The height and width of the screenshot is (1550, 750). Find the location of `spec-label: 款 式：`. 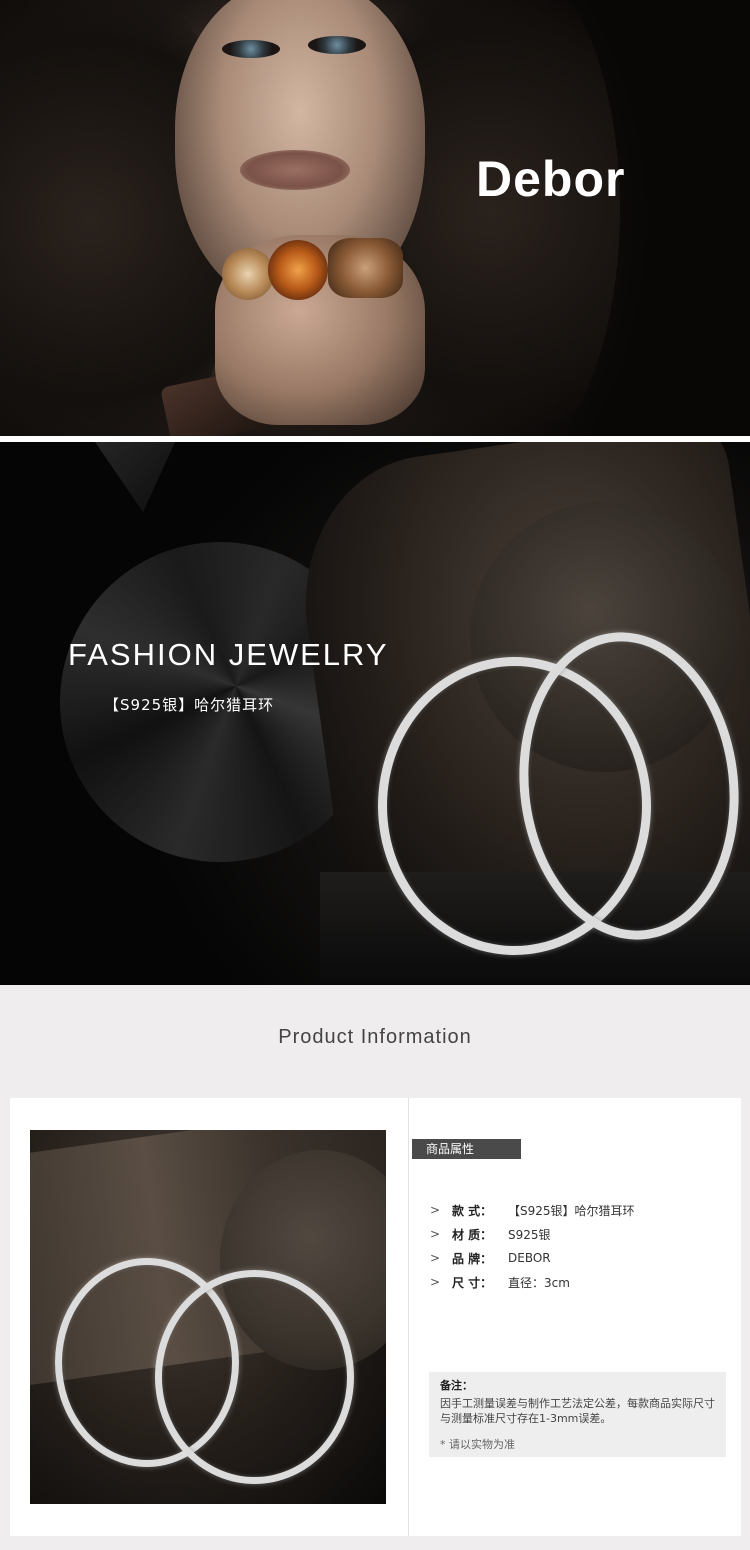

spec-label: 款 式： is located at coordinates (472, 1210).